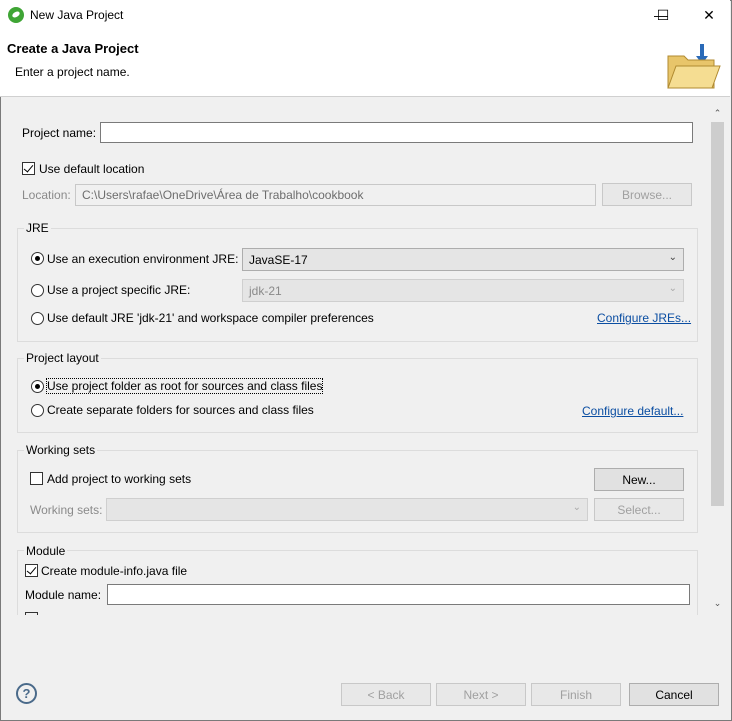 This screenshot has width=732, height=721. What do you see at coordinates (694, 66) in the screenshot?
I see `folder-icon` at bounding box center [694, 66].